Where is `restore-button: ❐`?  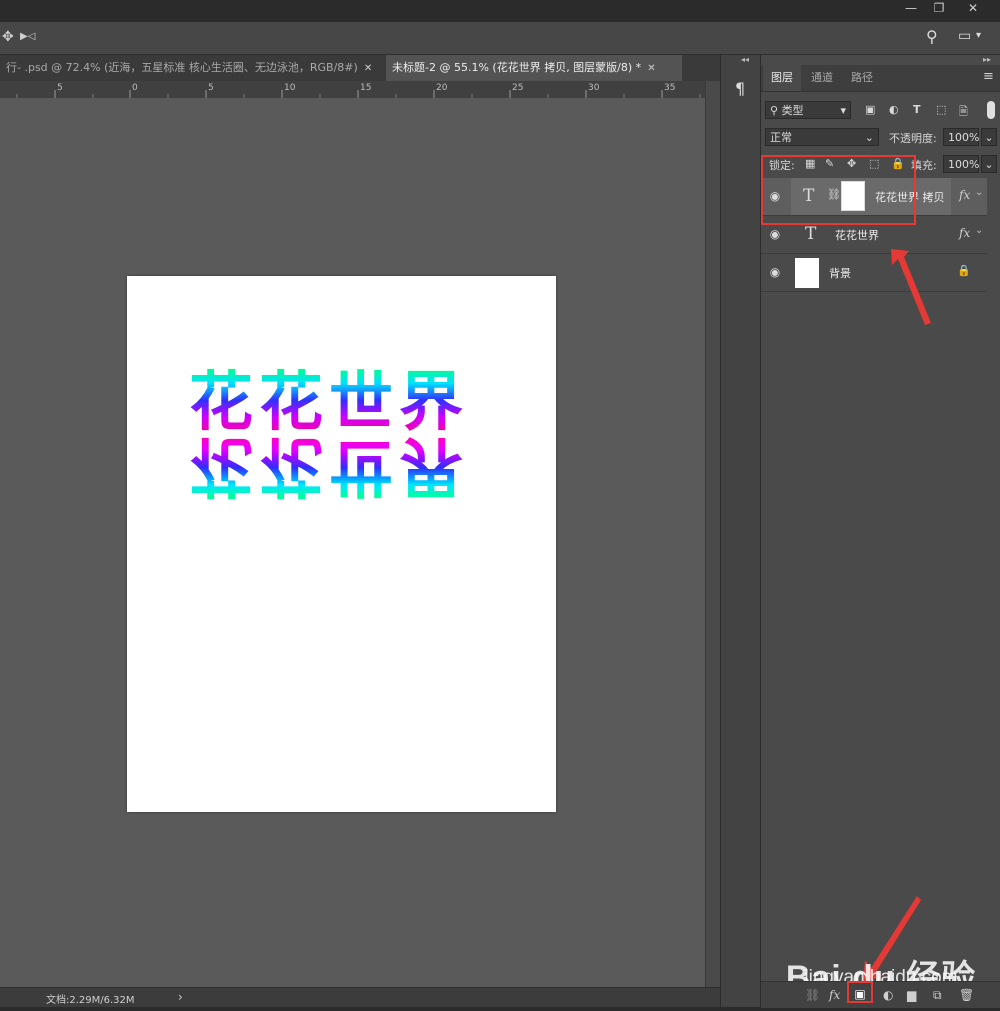 restore-button: ❐ is located at coordinates (939, 8).